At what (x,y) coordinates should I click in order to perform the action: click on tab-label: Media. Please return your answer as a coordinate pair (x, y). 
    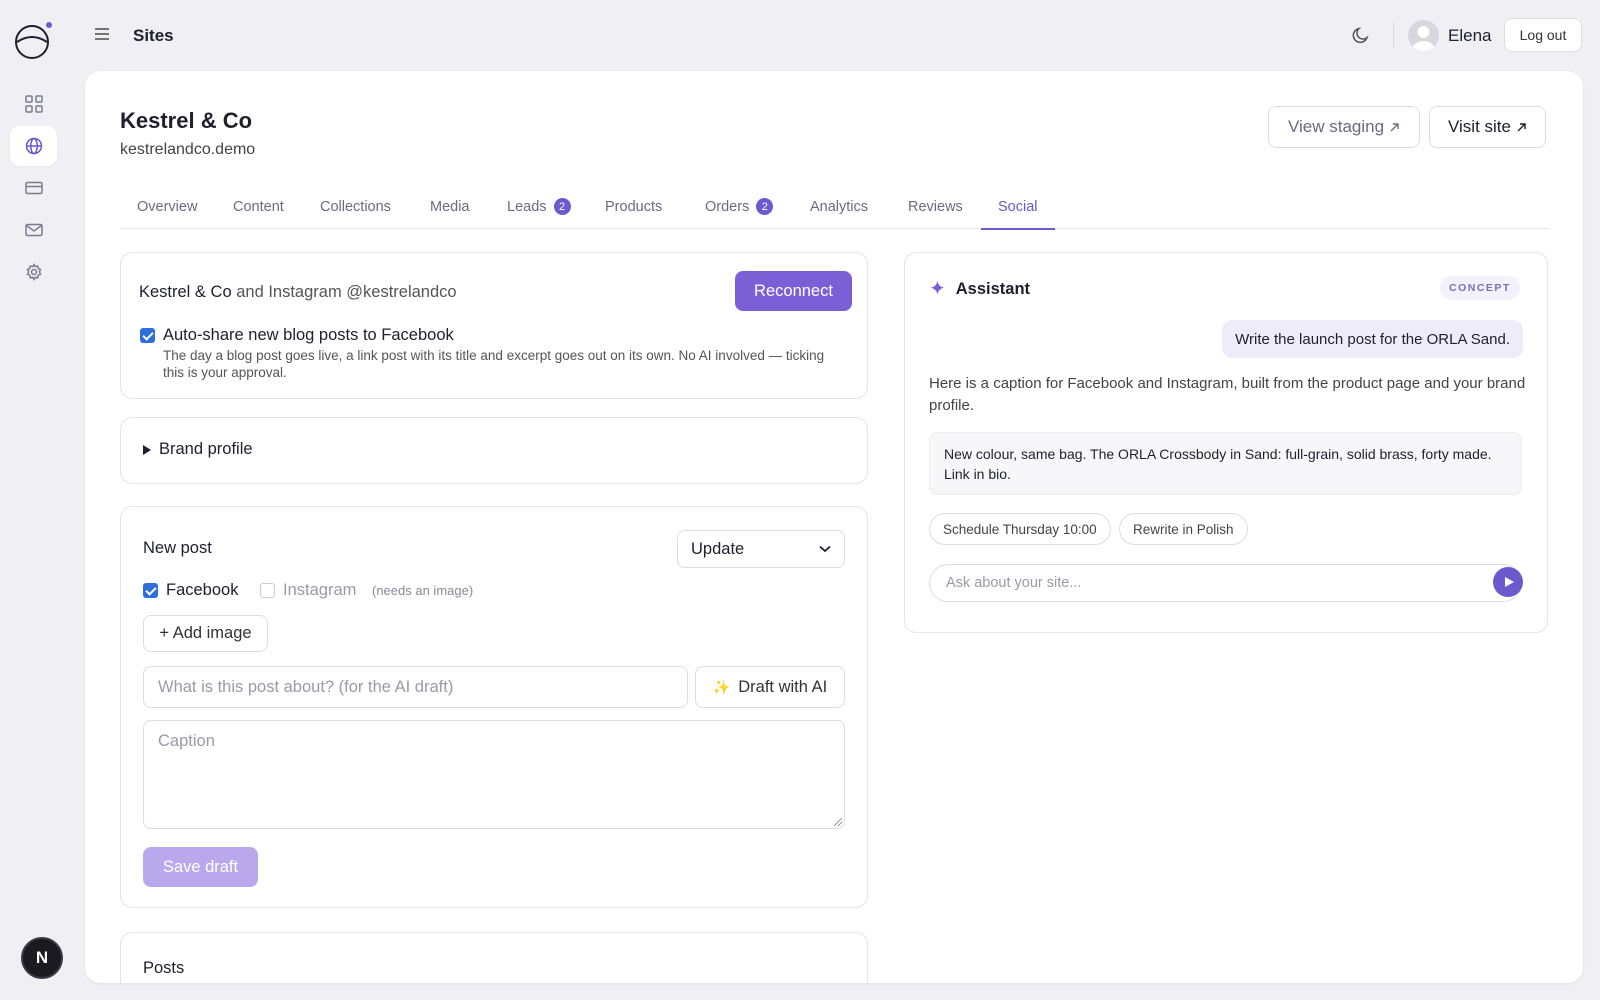
    Looking at the image, I should click on (450, 206).